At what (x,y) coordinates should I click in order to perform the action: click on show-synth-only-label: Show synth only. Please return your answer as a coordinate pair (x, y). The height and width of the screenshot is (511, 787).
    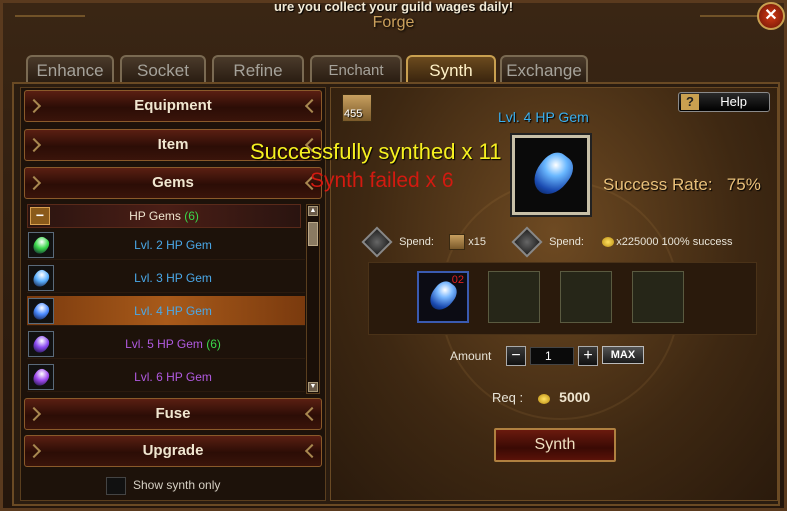
    Looking at the image, I should click on (177, 485).